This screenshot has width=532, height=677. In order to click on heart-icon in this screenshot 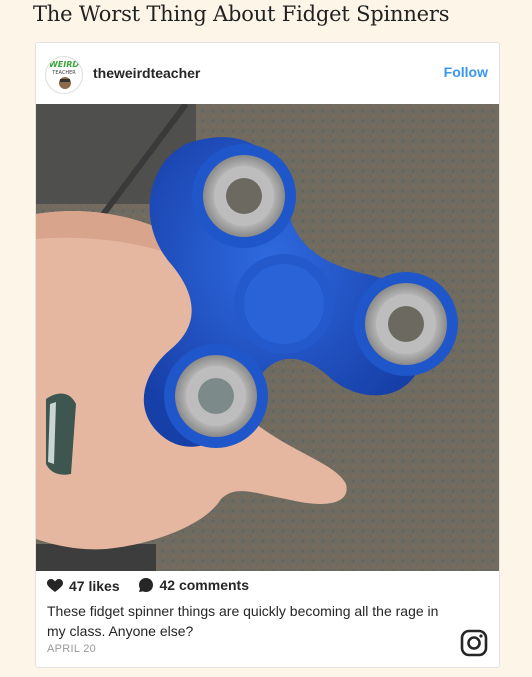, I will do `click(55, 585)`.